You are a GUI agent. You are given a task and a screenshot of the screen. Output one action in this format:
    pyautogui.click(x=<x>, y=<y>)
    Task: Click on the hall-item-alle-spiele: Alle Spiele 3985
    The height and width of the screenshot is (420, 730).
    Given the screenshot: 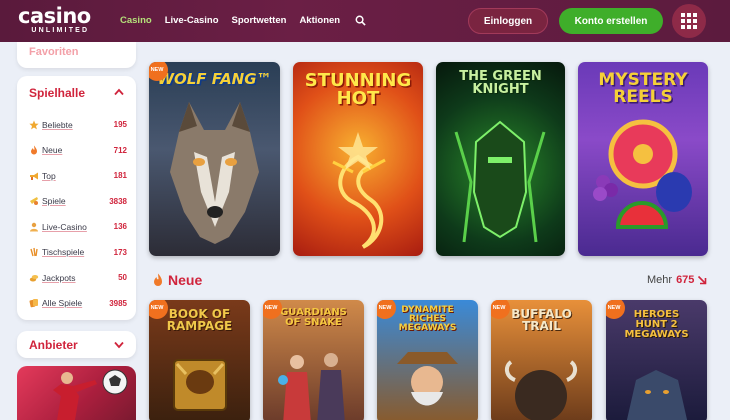 What is the action you would take?
    pyautogui.click(x=78, y=304)
    